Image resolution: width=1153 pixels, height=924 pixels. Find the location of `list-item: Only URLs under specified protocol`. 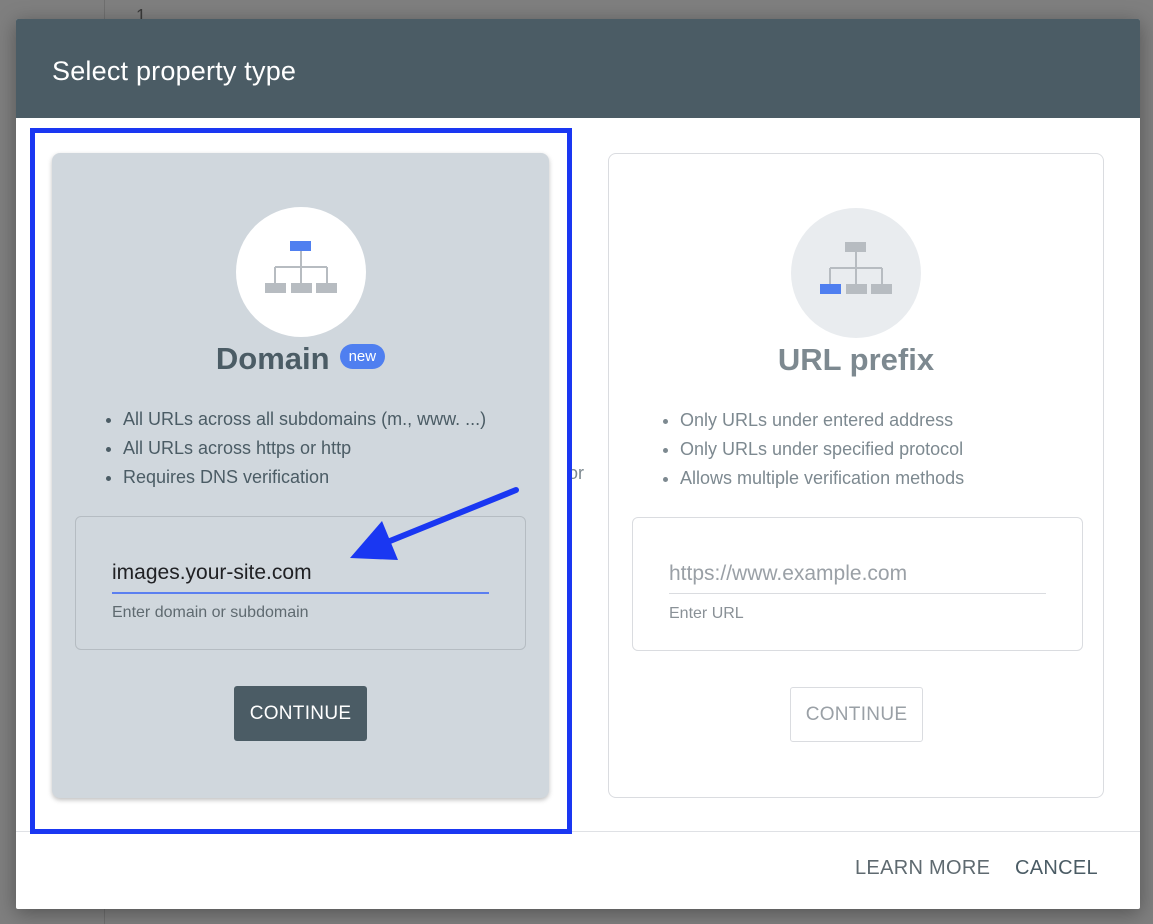

list-item: Only URLs under specified protocol is located at coordinates (822, 449).